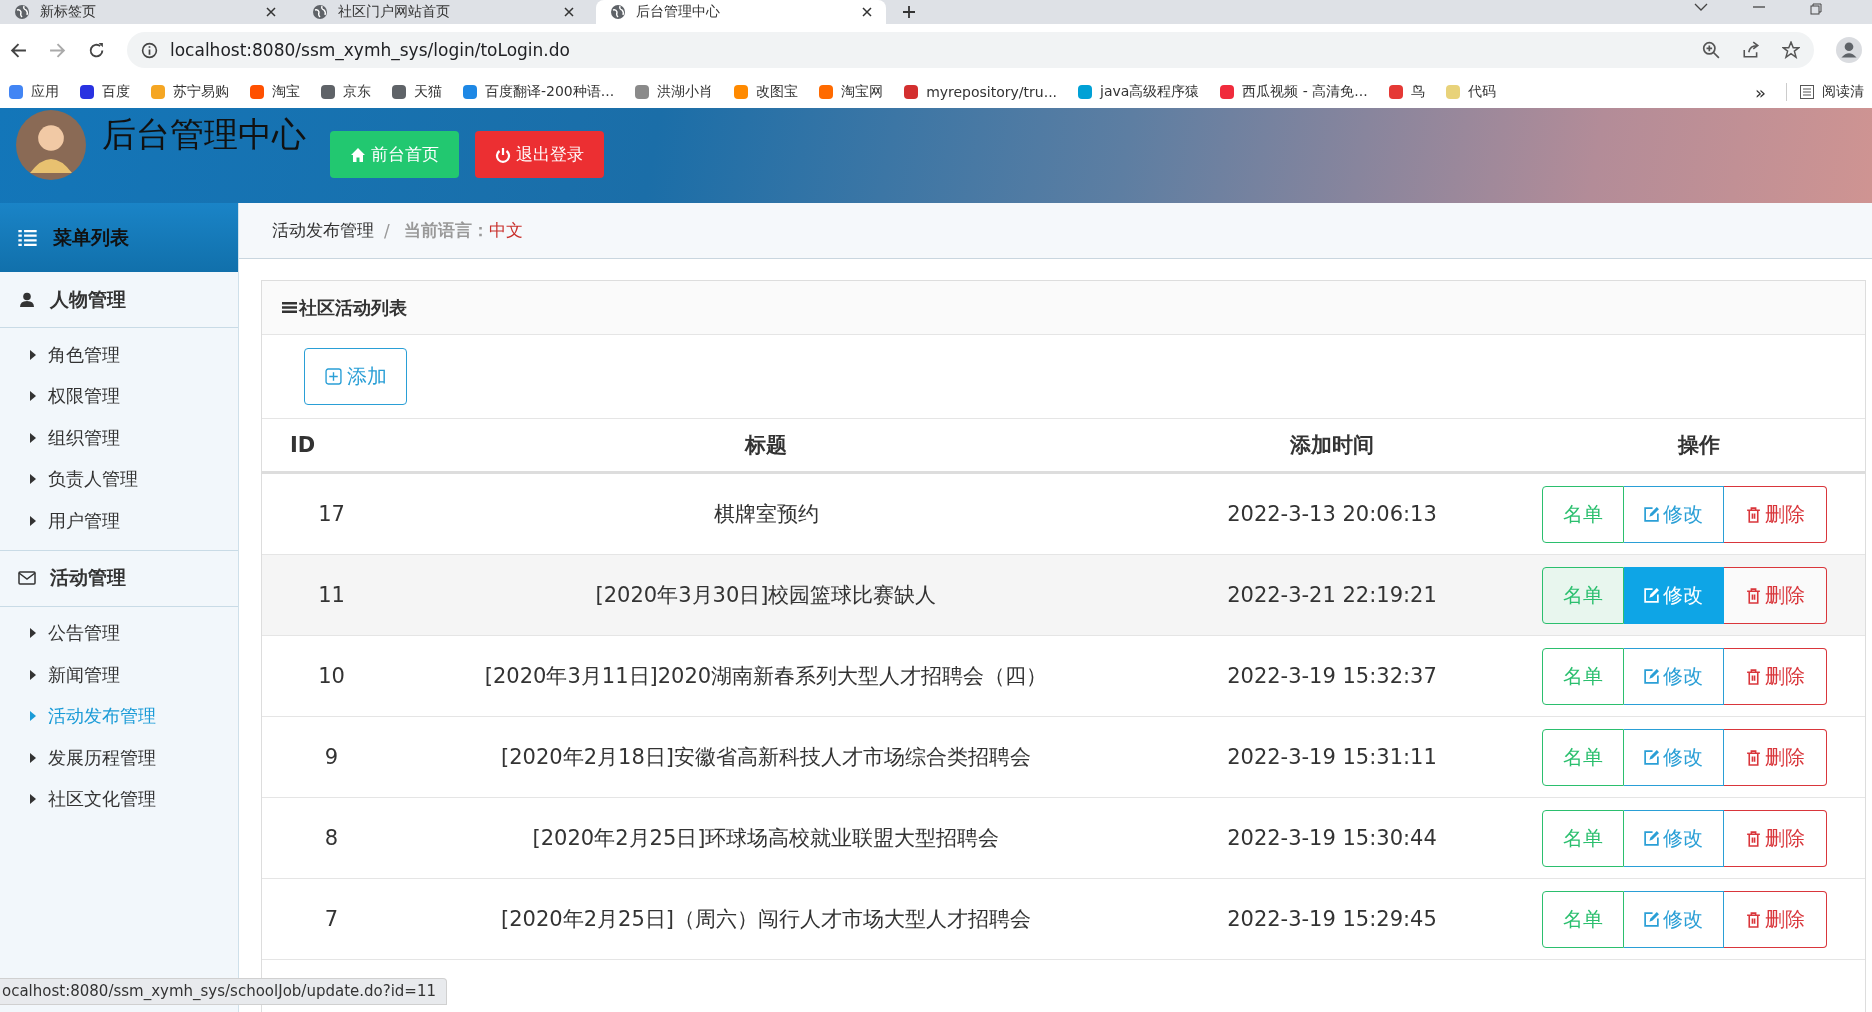 This screenshot has height=1012, width=1872. Describe the element at coordinates (204, 134) in the screenshot. I see `site-title: 后台管理中心` at that location.